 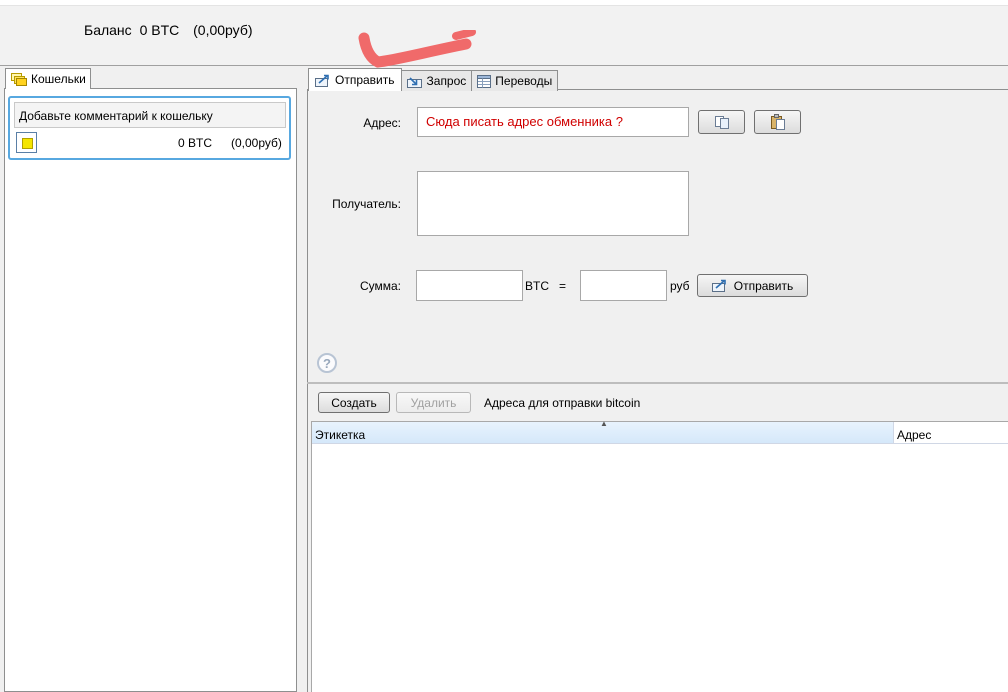 What do you see at coordinates (504, 37) in the screenshot?
I see `header: Баланс 0 BTC (0,00руб)` at bounding box center [504, 37].